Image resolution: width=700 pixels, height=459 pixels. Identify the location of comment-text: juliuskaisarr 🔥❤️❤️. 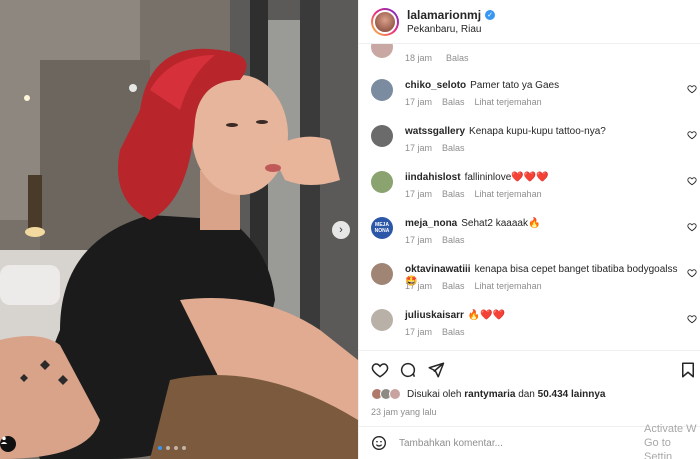
(543, 316).